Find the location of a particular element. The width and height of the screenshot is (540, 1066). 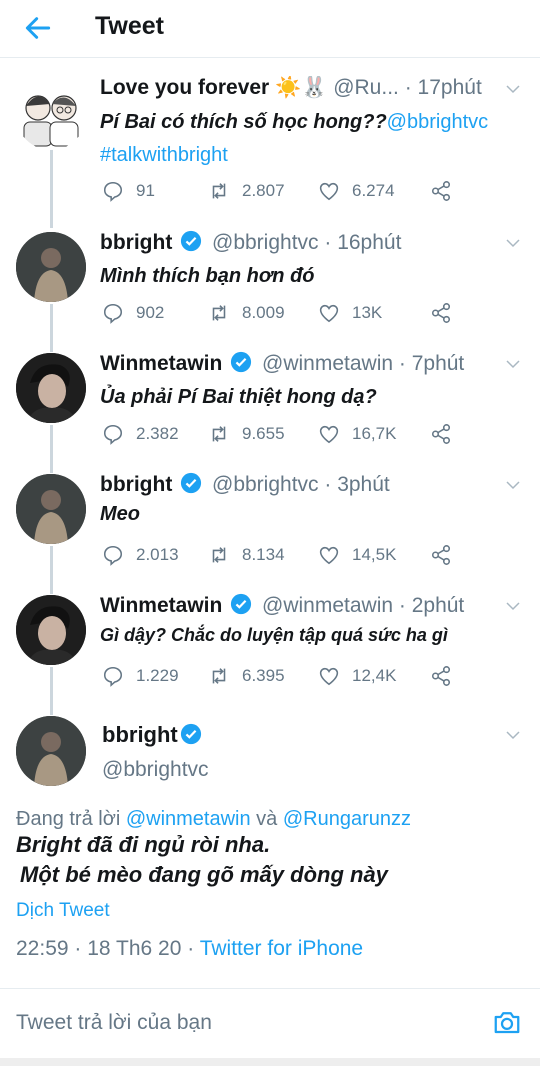

tweet-text: Meo is located at coordinates (120, 514).